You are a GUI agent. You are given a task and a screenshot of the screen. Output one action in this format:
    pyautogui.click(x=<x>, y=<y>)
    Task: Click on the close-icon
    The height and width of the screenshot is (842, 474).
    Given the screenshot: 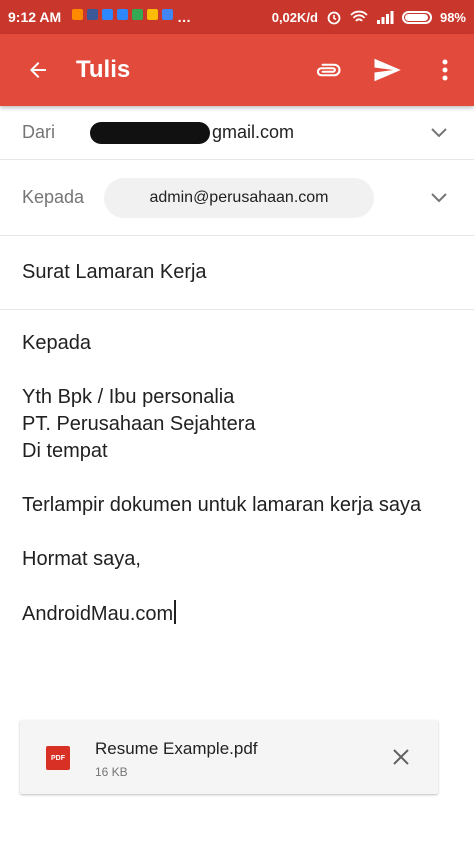 What is the action you would take?
    pyautogui.click(x=401, y=757)
    